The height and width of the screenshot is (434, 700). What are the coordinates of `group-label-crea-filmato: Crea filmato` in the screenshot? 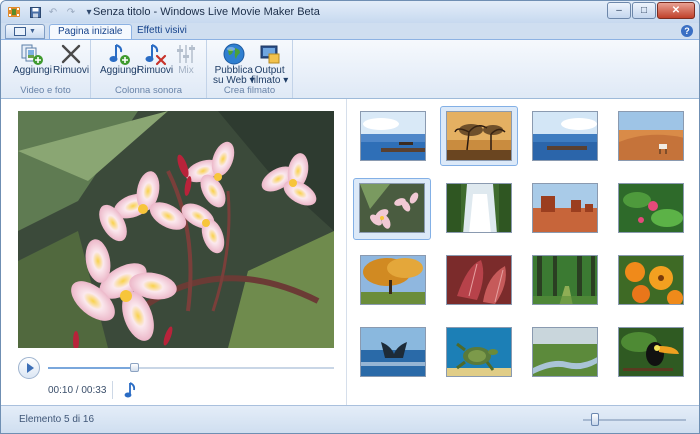 It's located at (249, 90).